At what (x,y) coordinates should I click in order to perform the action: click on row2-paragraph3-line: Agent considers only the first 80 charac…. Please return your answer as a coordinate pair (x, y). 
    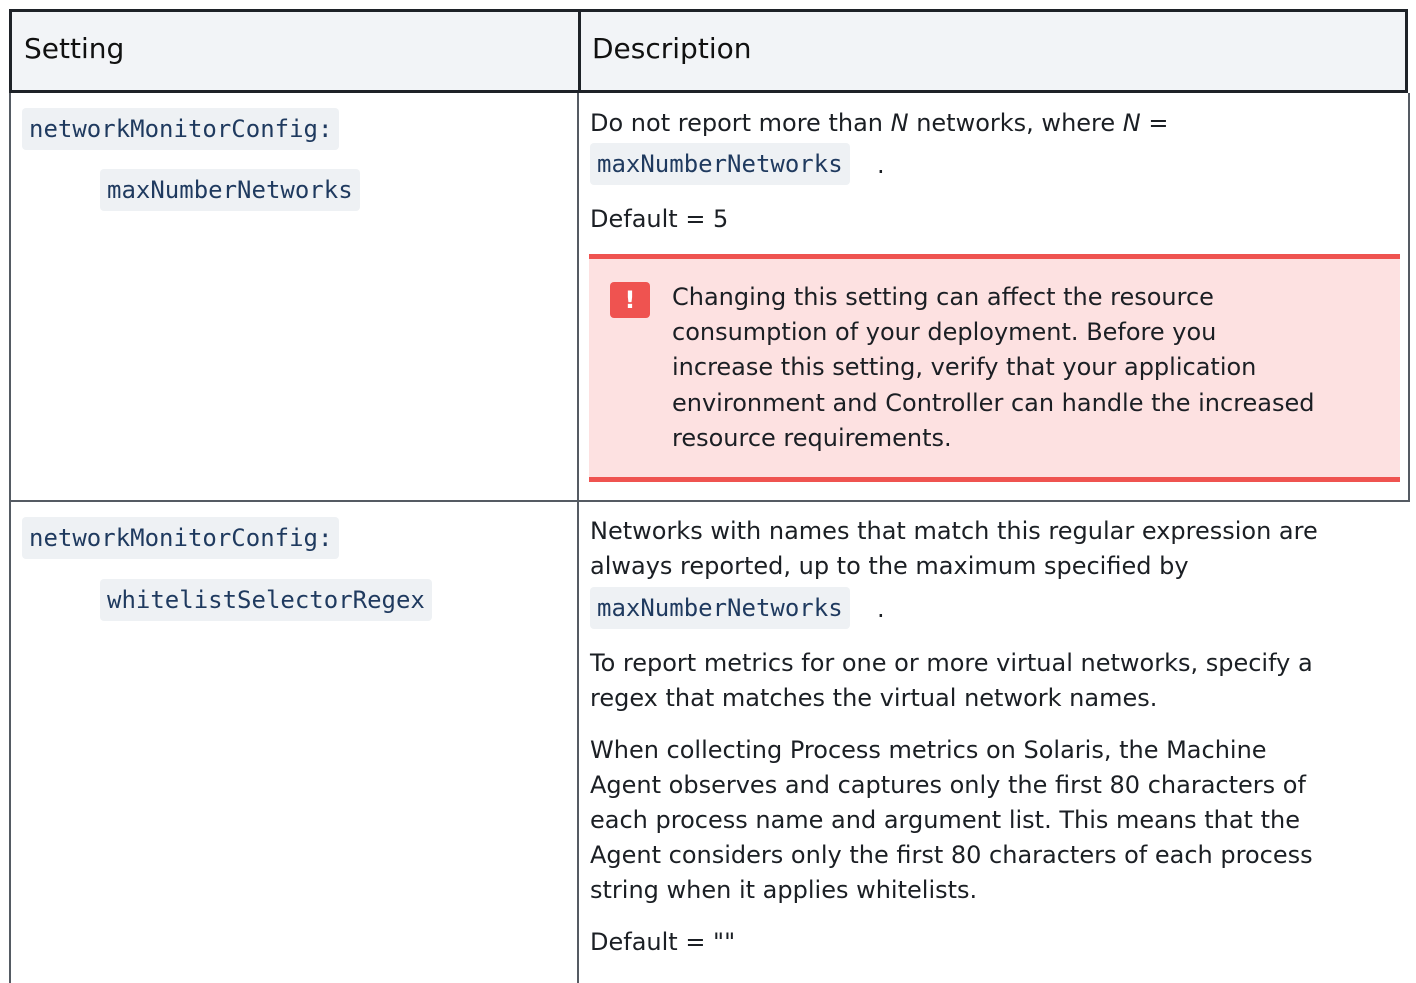
    Looking at the image, I should click on (951, 855).